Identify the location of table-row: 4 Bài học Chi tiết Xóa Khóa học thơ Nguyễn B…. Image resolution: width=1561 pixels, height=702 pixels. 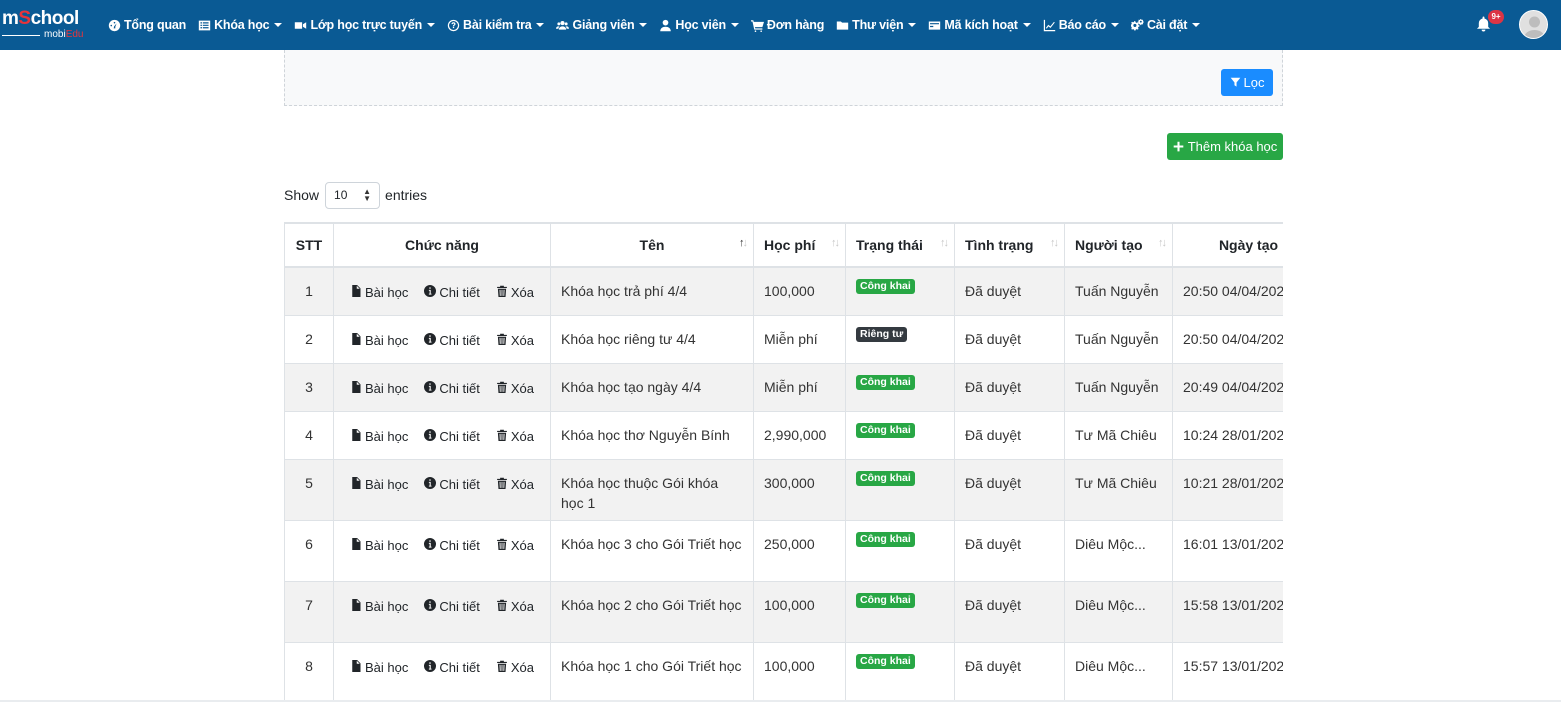
(783, 435).